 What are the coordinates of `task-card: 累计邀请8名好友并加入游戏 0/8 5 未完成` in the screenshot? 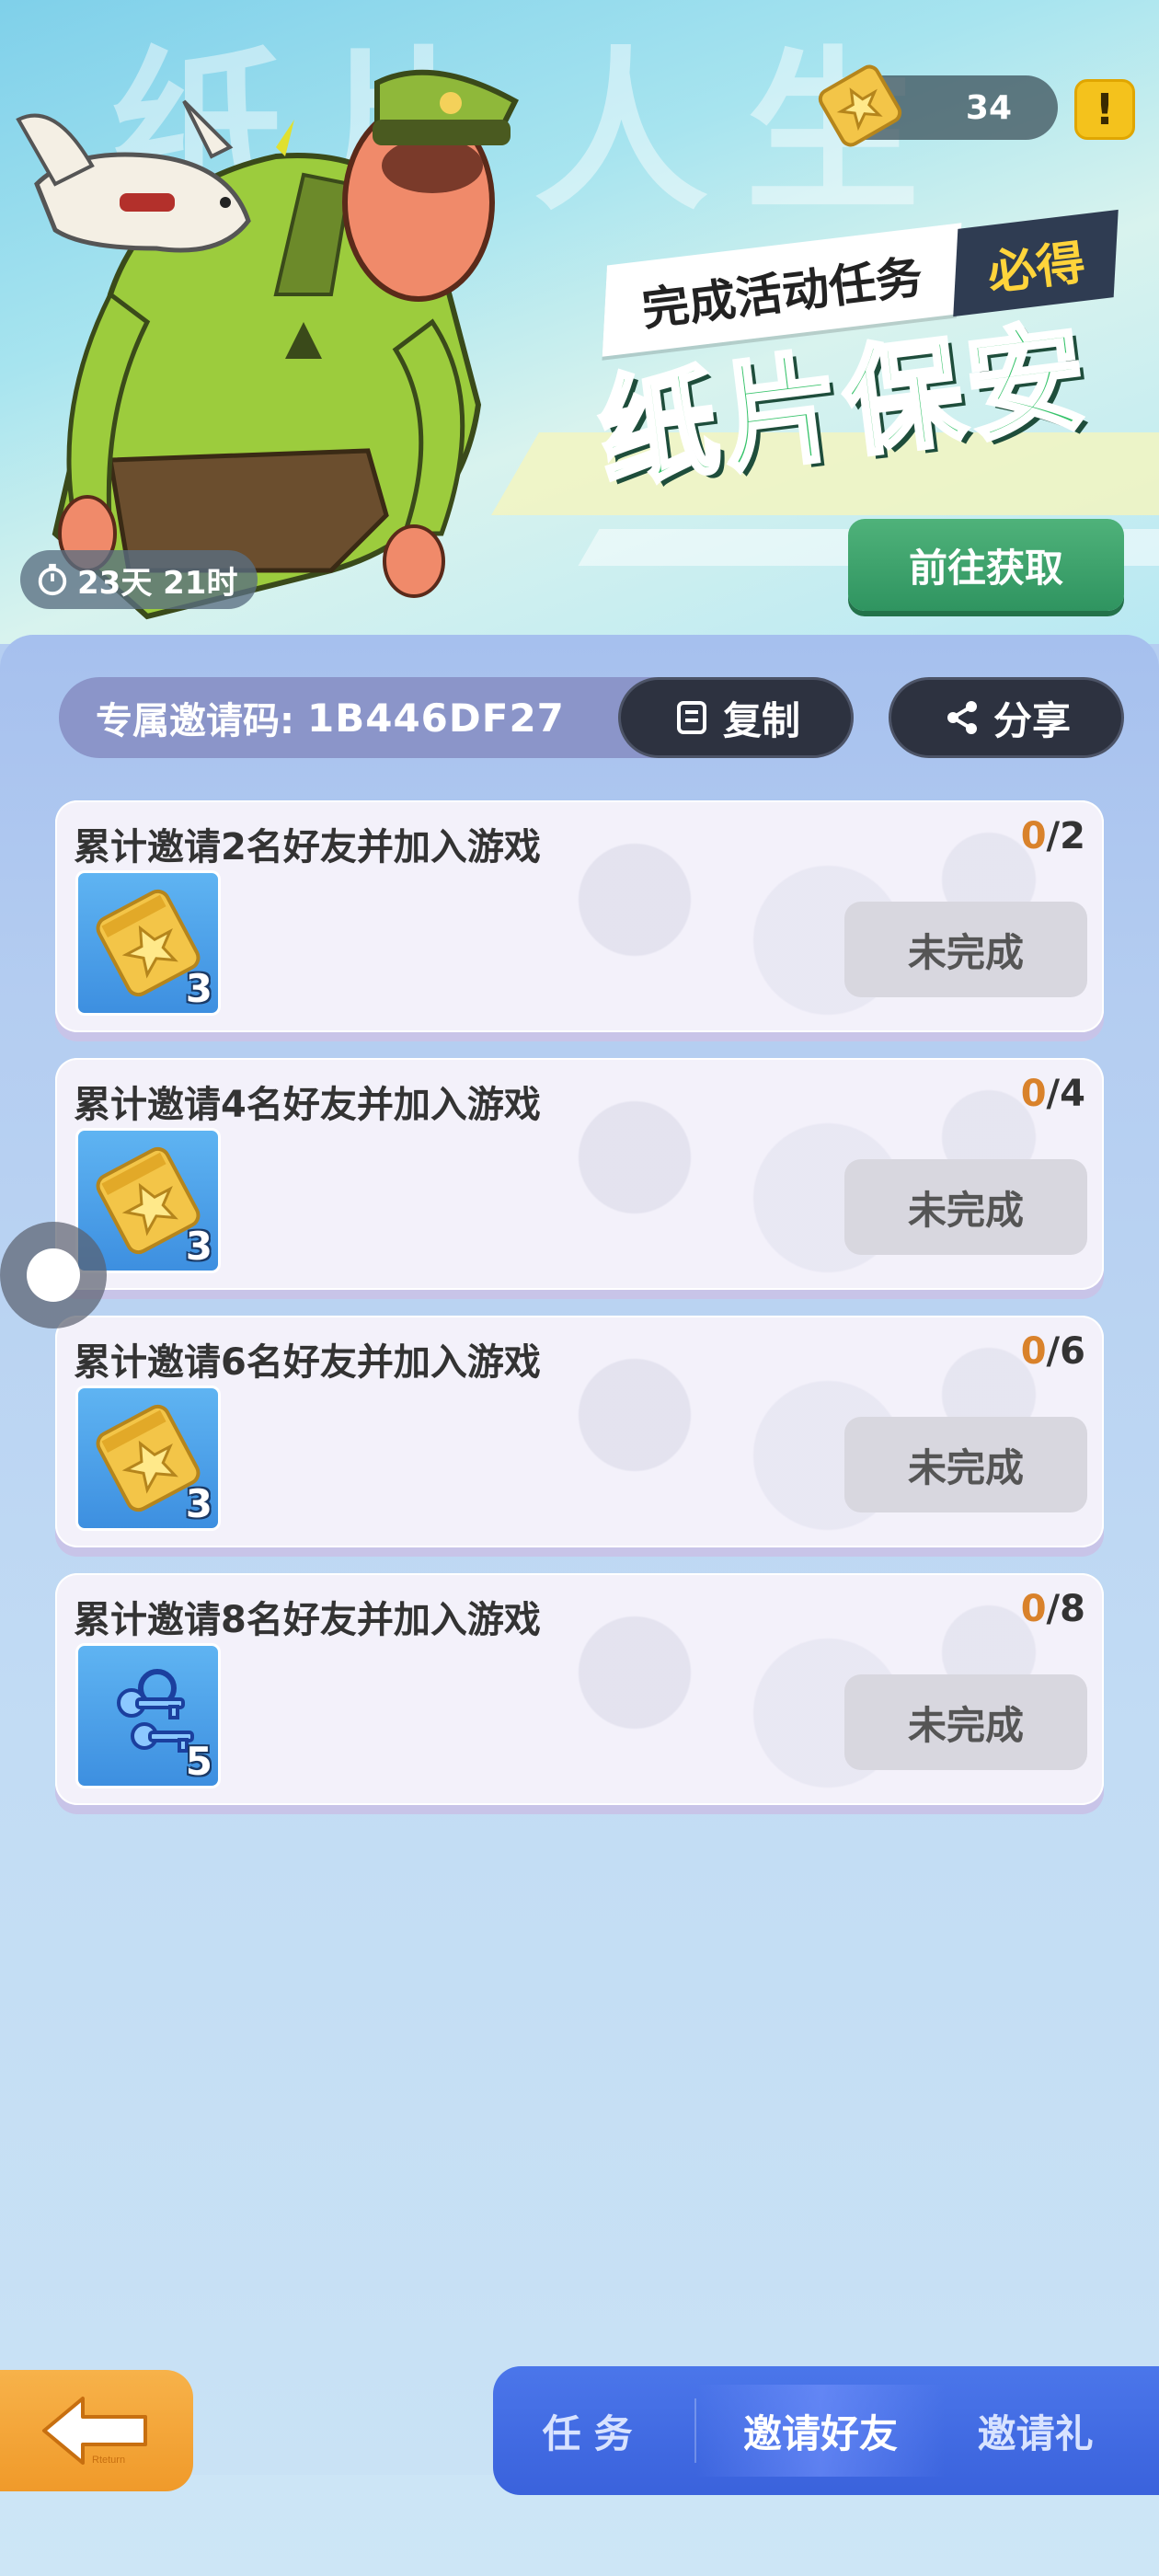 It's located at (579, 1689).